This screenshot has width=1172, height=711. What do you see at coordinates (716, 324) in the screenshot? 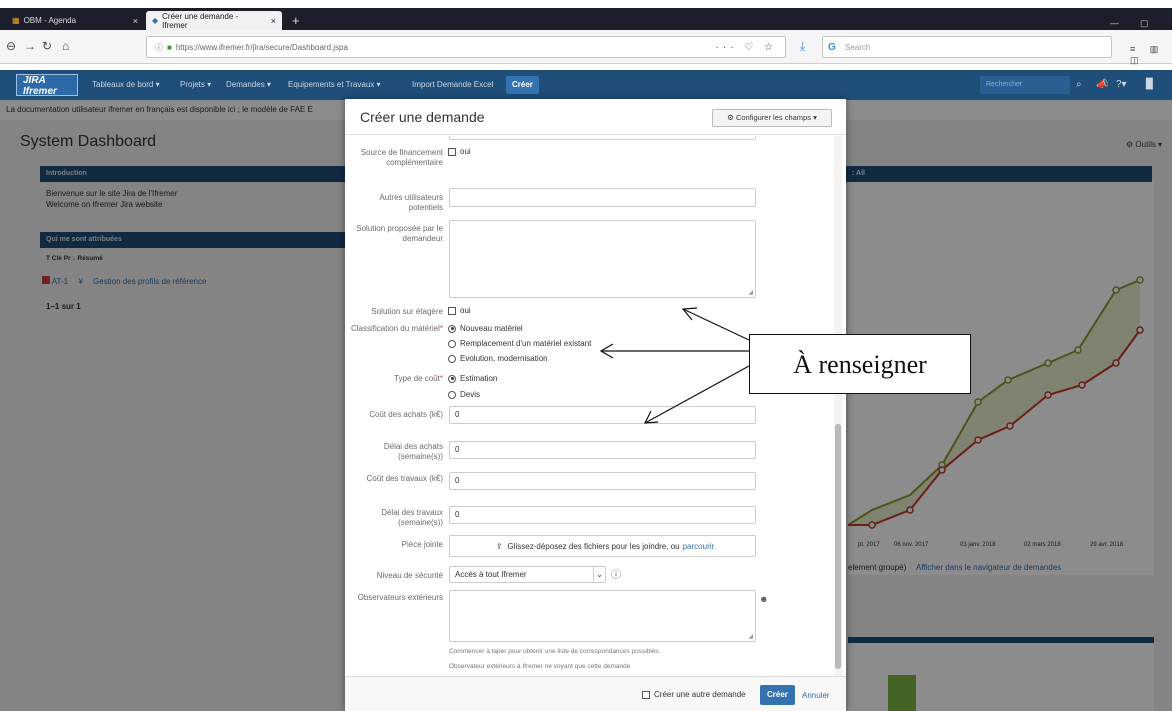
I see `arrow-to-shelf` at bounding box center [716, 324].